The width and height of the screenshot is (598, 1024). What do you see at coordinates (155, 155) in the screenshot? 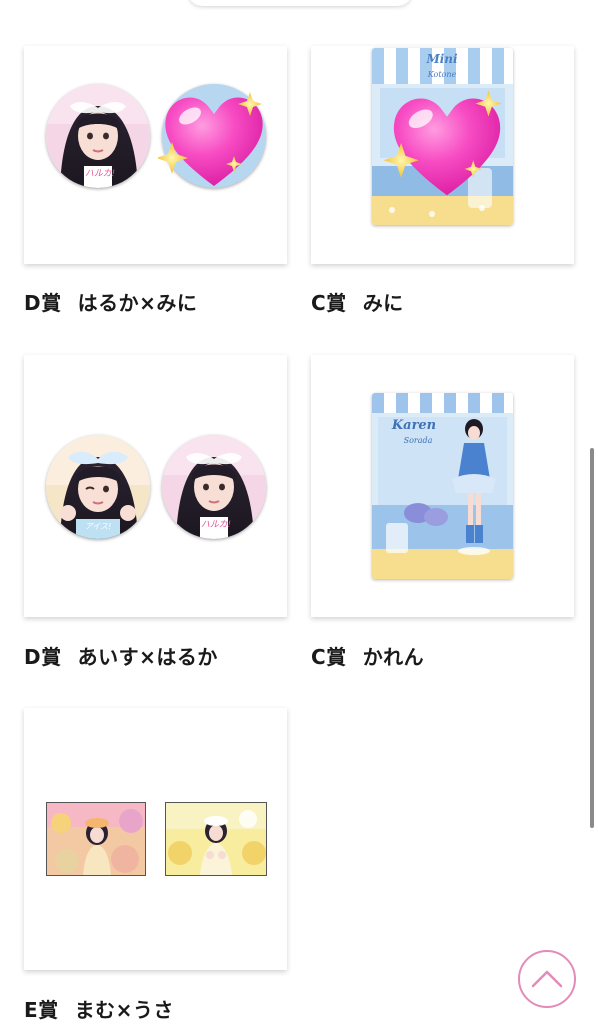
I see `prize-card-d-haruka-mini: ハルカ!` at bounding box center [155, 155].